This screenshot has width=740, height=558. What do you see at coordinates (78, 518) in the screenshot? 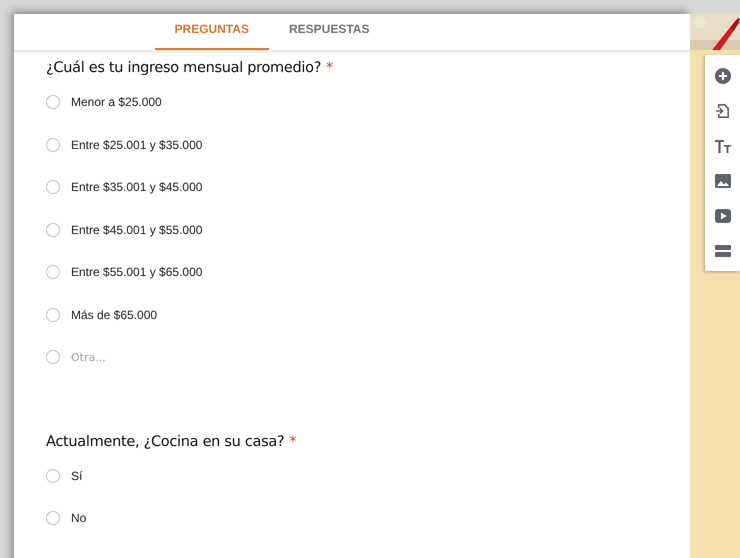
I see `option-label: No` at bounding box center [78, 518].